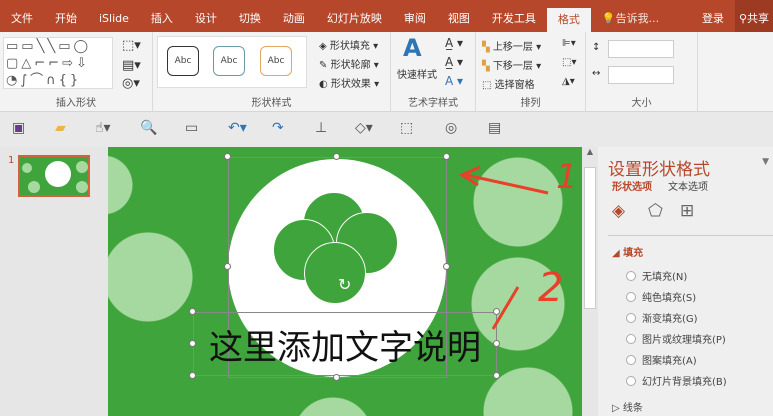  I want to click on size-properties-icon: ⊞, so click(687, 211).